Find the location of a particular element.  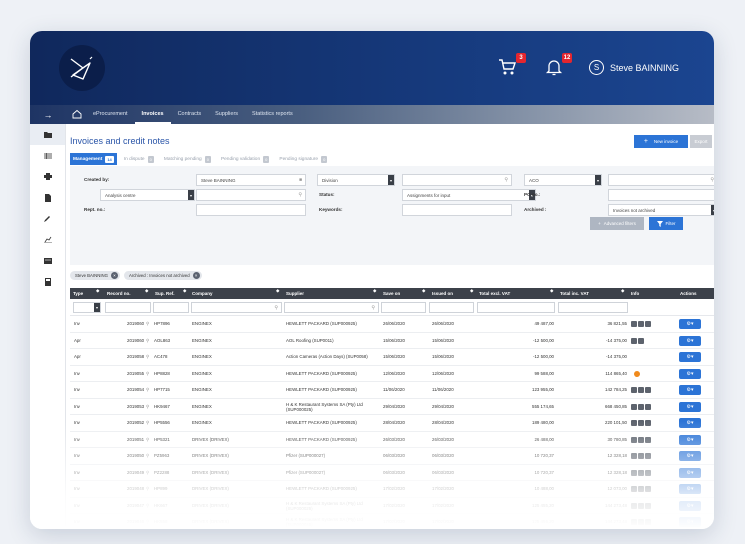

col-company: Company is located at coordinates (202, 293).